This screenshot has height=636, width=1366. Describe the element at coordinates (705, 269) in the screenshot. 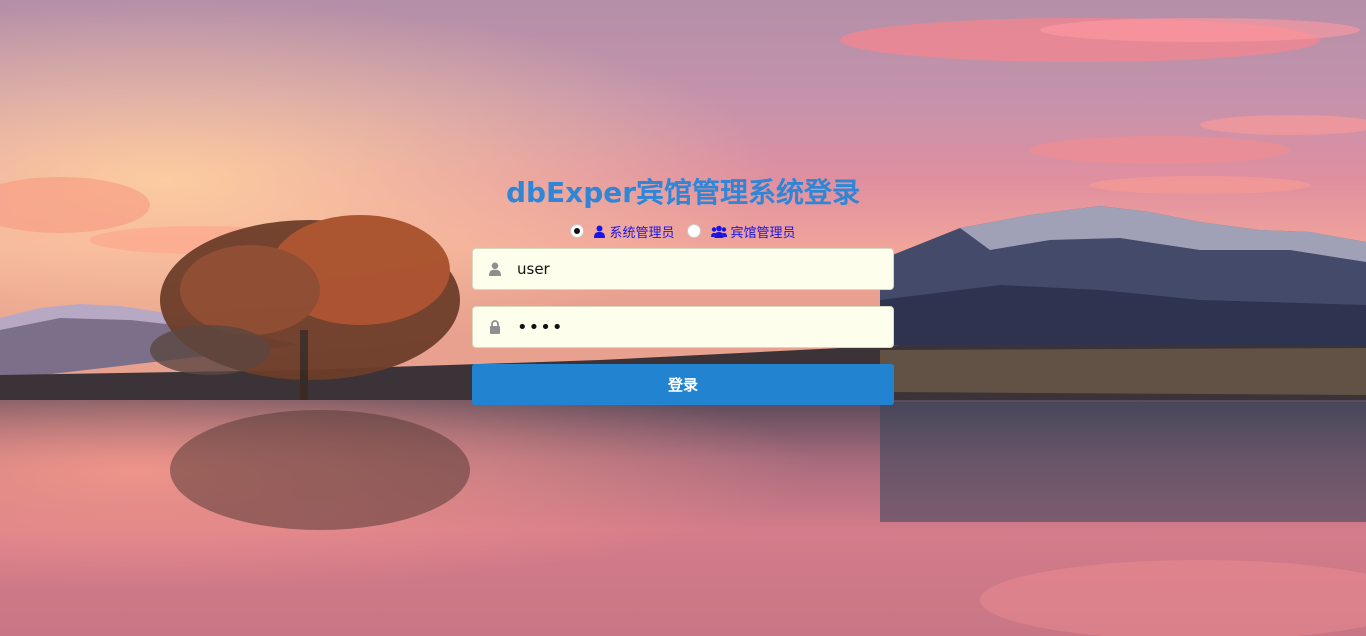

I see `username-input` at that location.